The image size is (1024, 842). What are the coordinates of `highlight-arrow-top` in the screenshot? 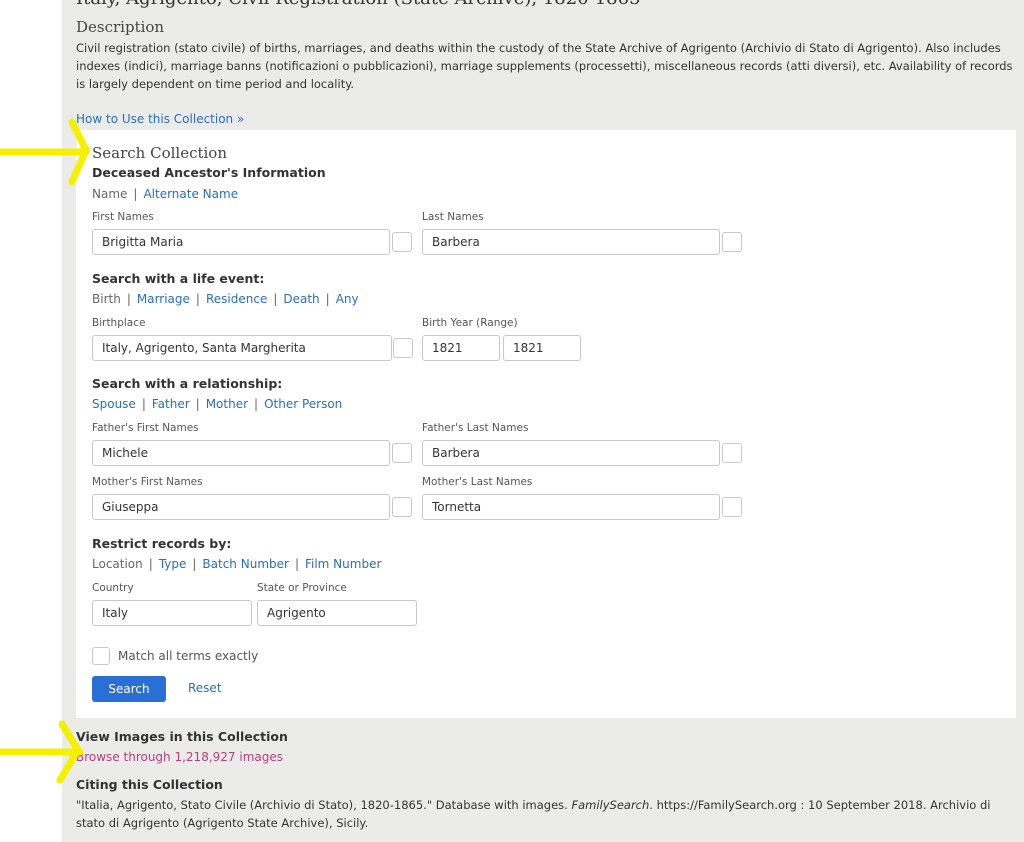 It's located at (45, 152).